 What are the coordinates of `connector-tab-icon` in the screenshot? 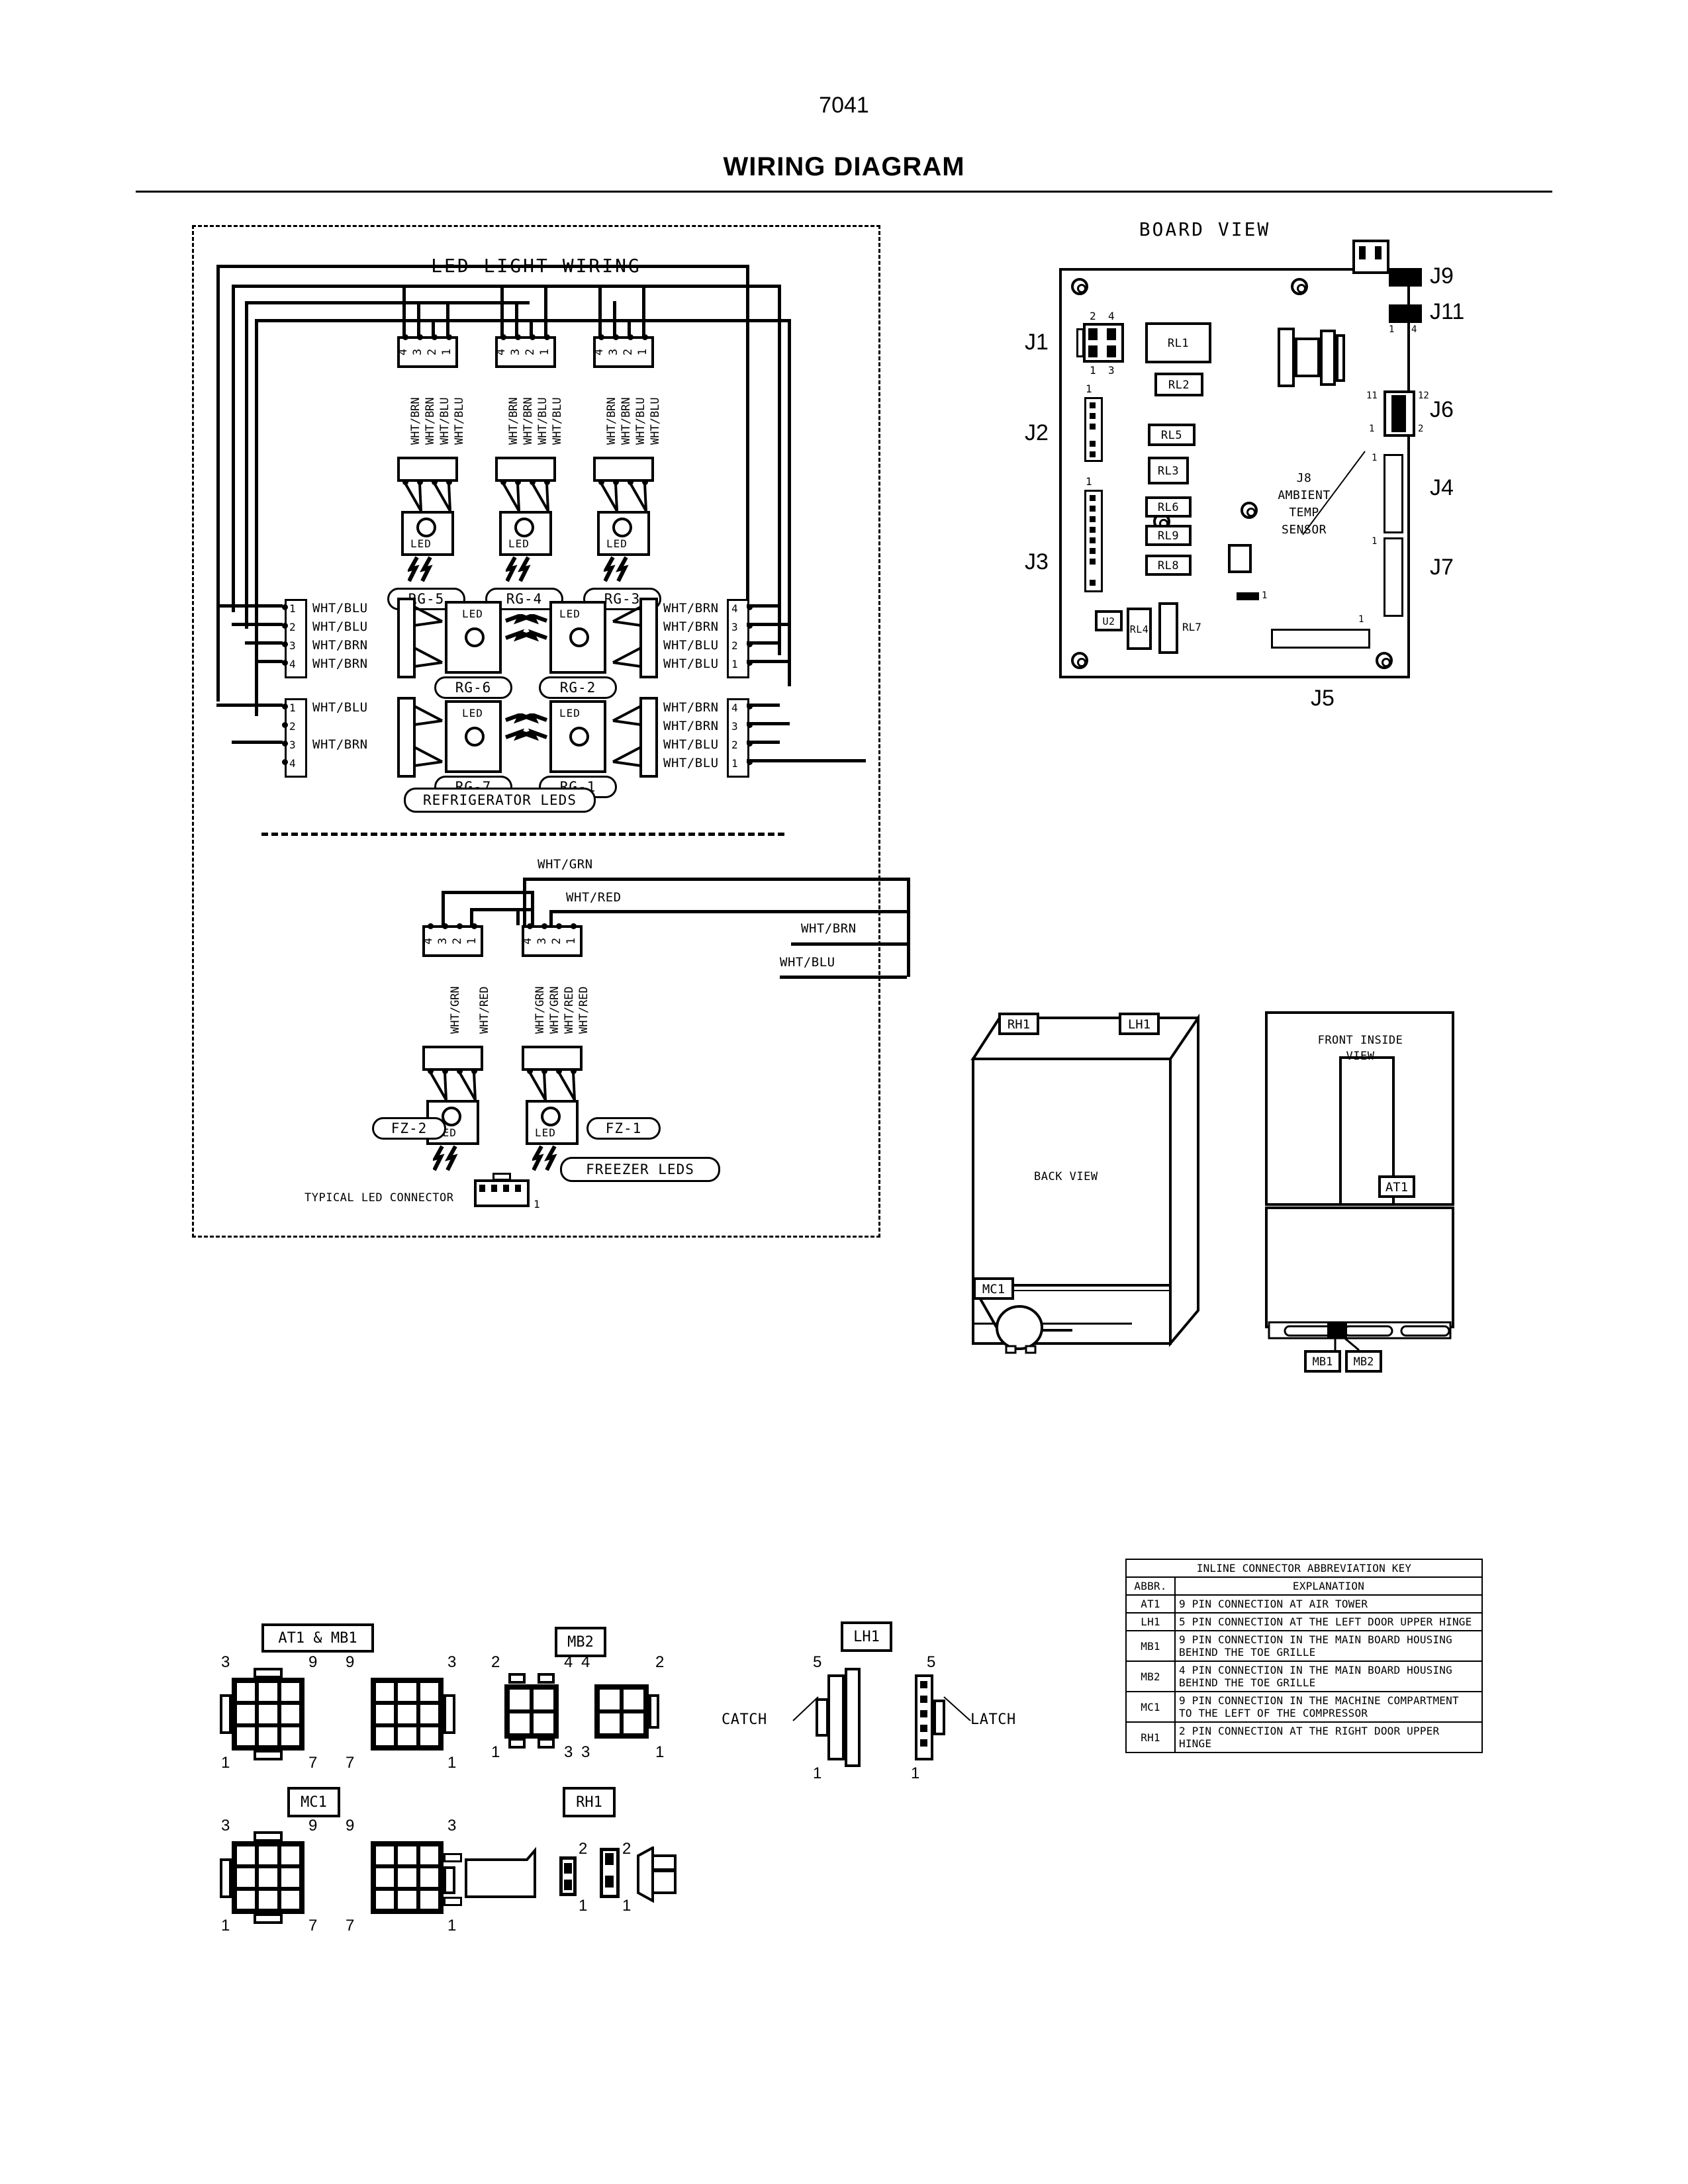 It's located at (501, 1177).